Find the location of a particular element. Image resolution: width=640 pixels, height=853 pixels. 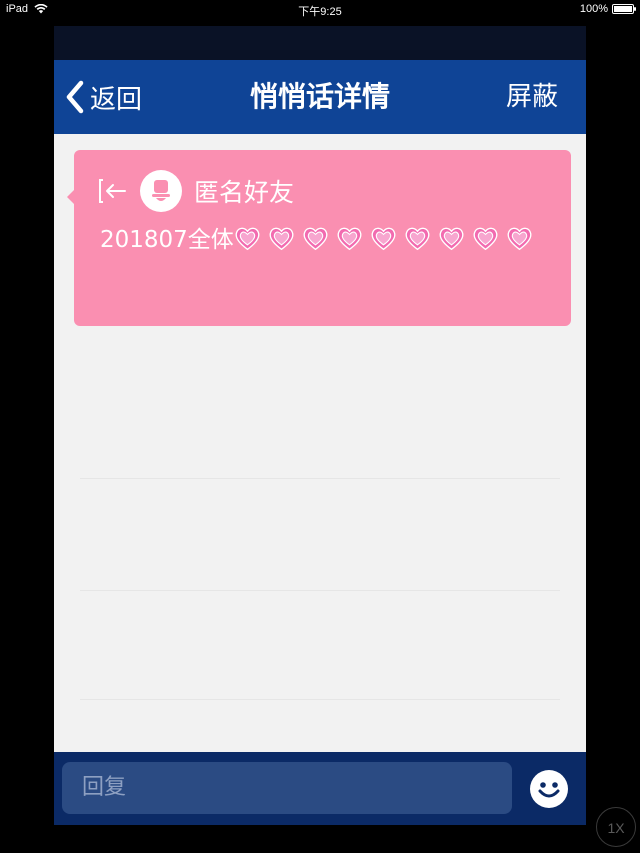

message-header: 匿名好友 is located at coordinates (196, 191).